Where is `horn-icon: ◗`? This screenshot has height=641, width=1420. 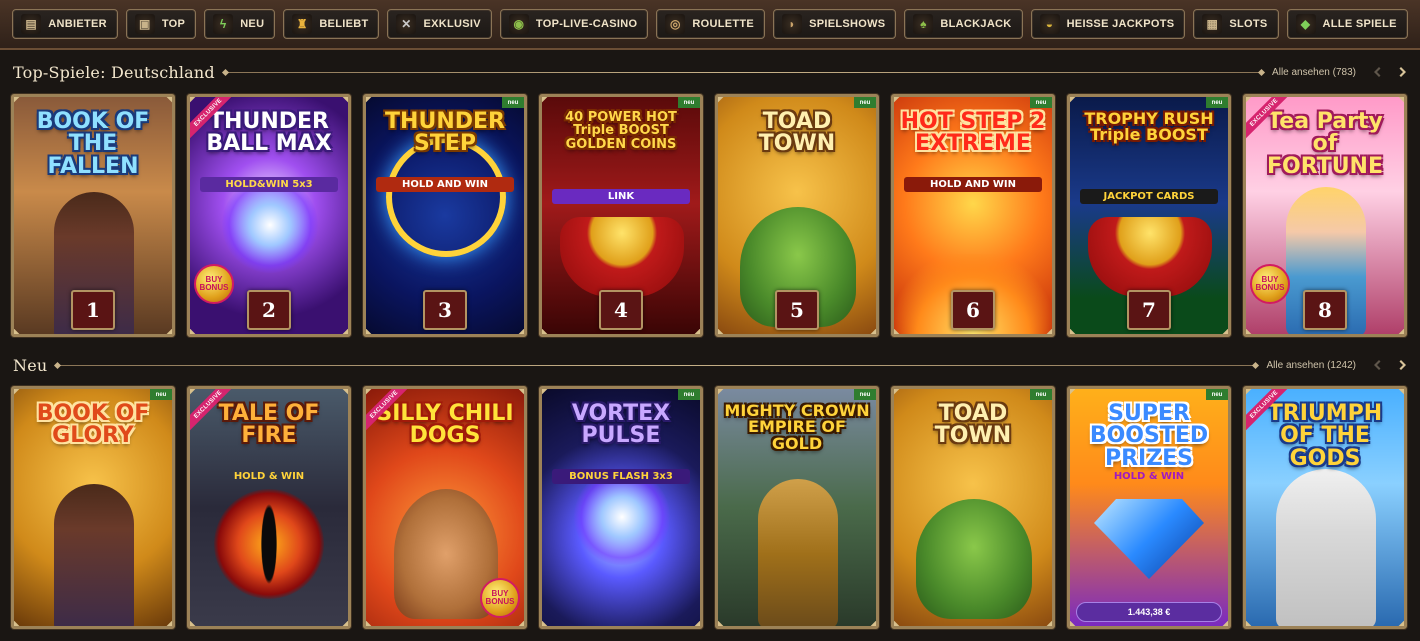
horn-icon: ◗ is located at coordinates (792, 24).